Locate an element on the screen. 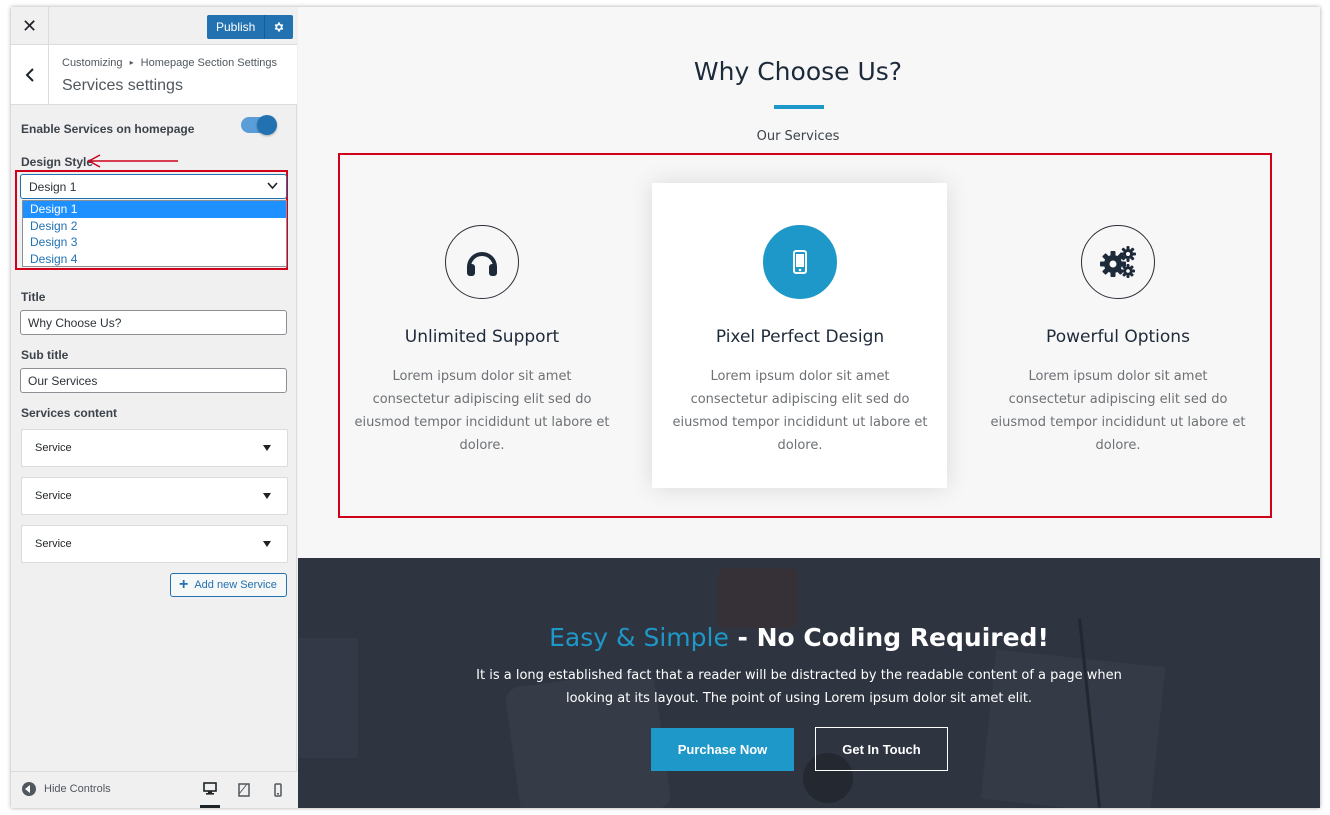  hide-controls-button: Hide Controls is located at coordinates (66, 789).